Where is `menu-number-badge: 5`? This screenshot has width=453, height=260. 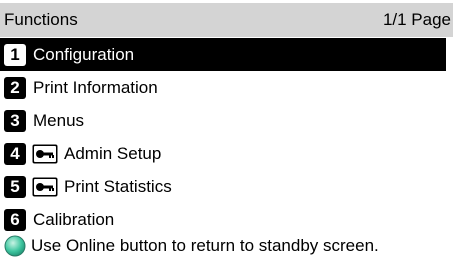 menu-number-badge: 5 is located at coordinates (15, 186).